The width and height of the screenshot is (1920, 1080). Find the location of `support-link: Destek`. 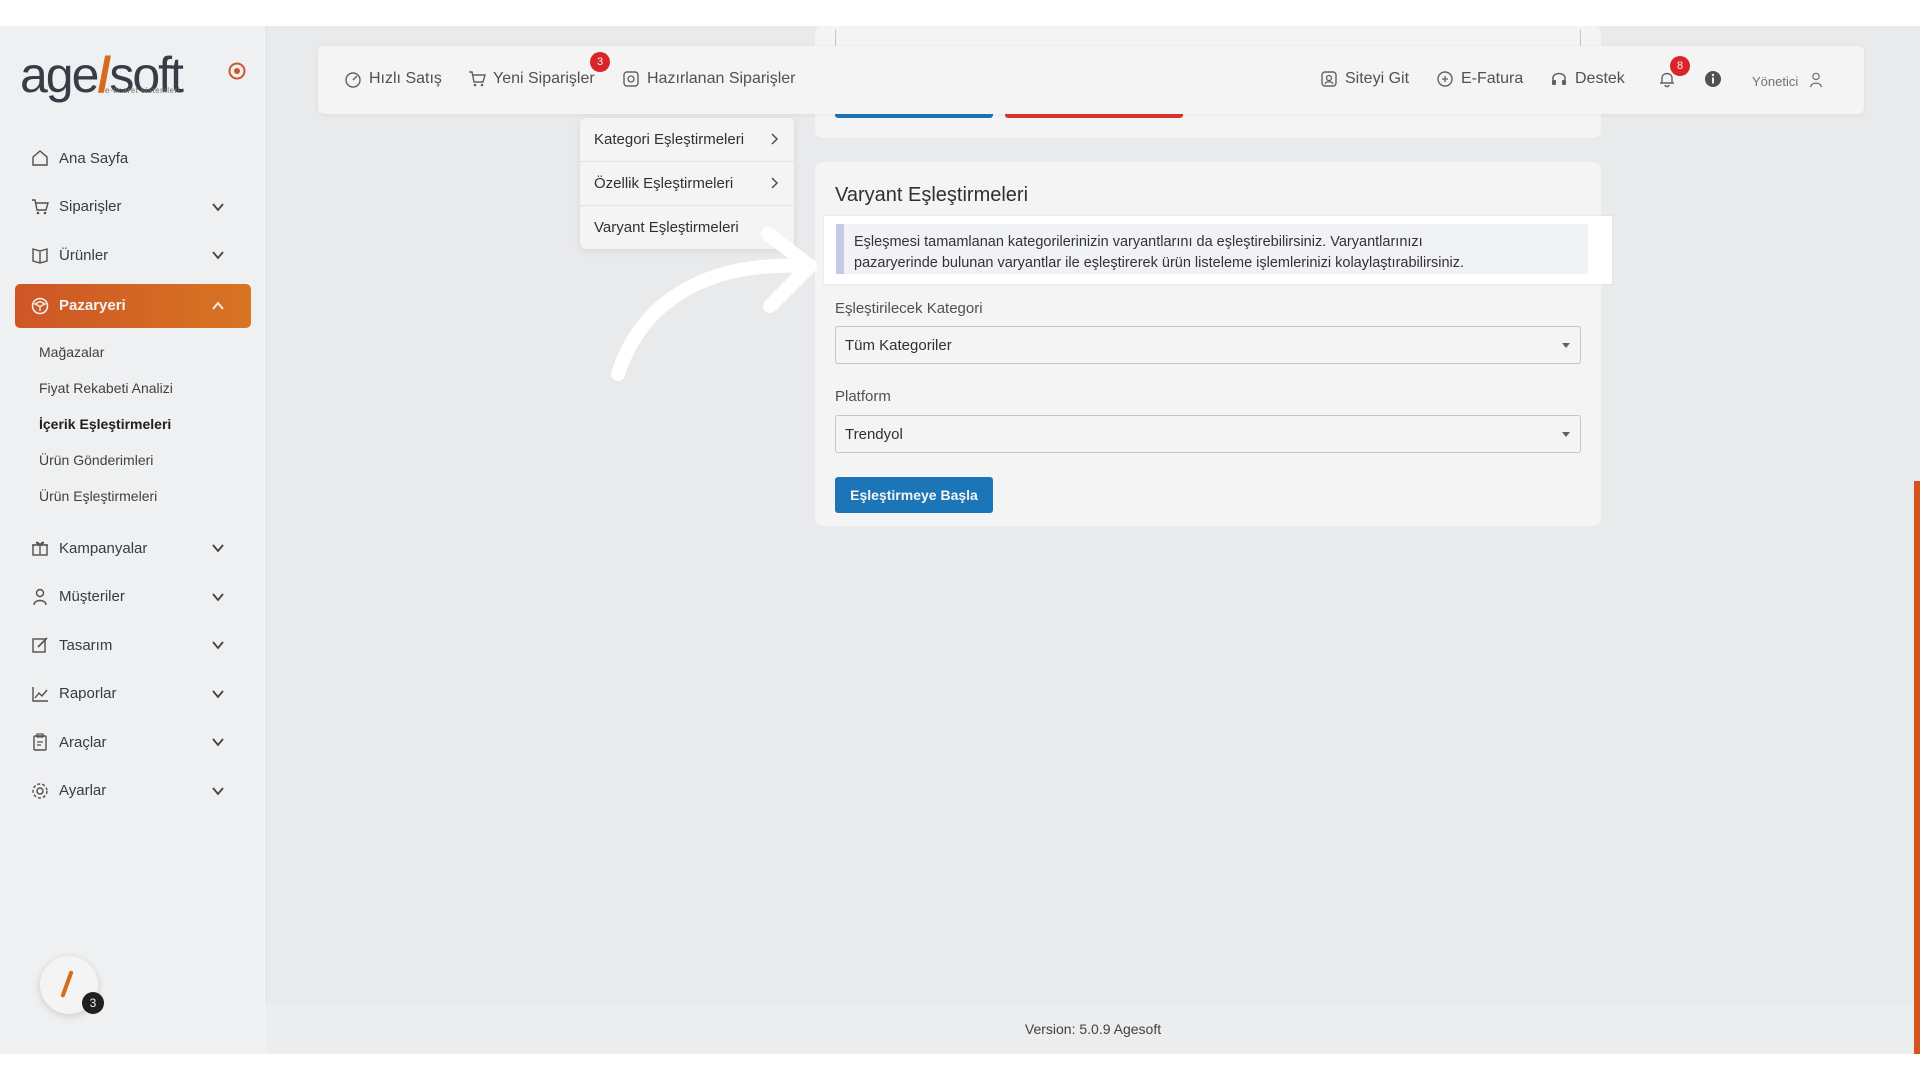

support-link: Destek is located at coordinates (1587, 79).